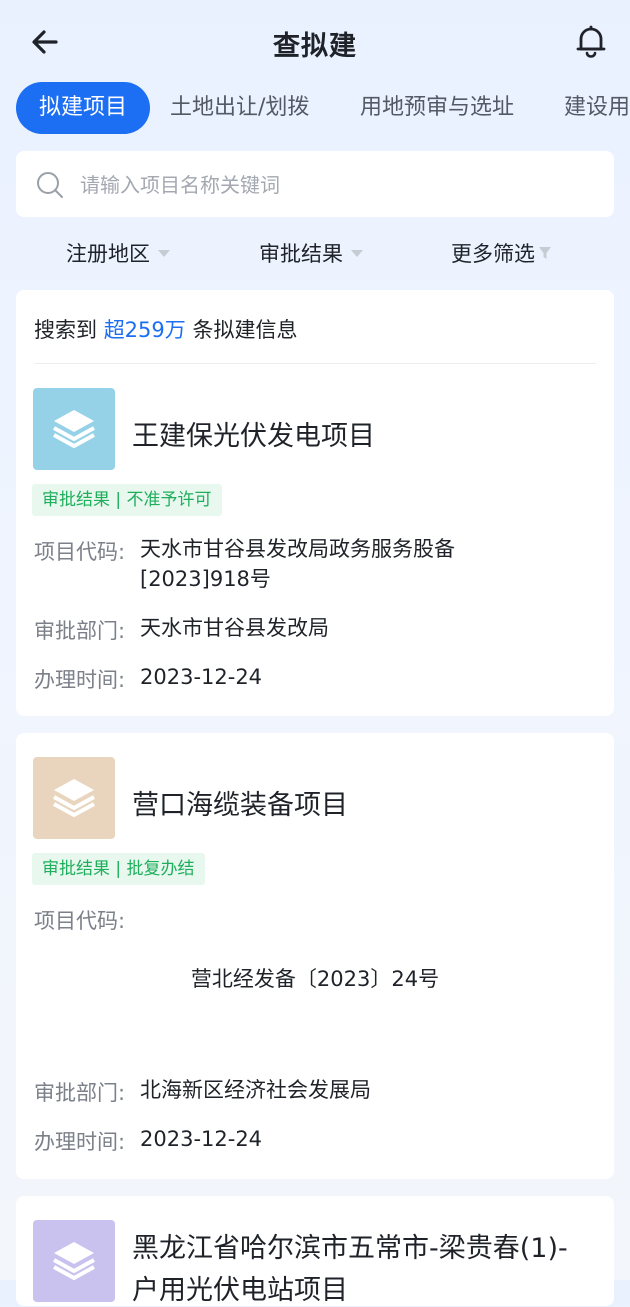 The width and height of the screenshot is (630, 1307). What do you see at coordinates (597, 108) in the screenshot?
I see `tab-construction: 建设用` at bounding box center [597, 108].